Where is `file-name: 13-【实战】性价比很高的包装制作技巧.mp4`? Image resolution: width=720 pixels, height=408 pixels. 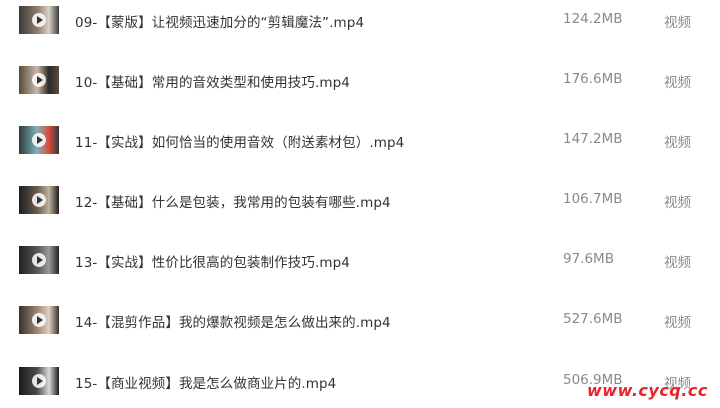 file-name: 13-【实战】性价比很高的包装制作技巧.mp4 is located at coordinates (212, 261).